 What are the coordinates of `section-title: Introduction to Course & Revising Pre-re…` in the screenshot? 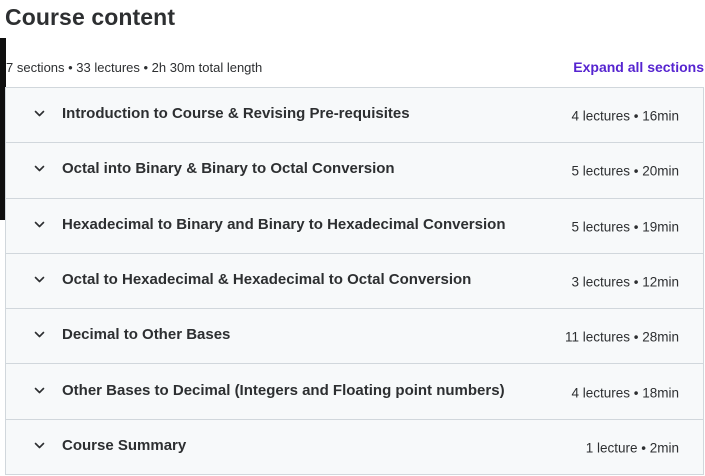 It's located at (236, 114).